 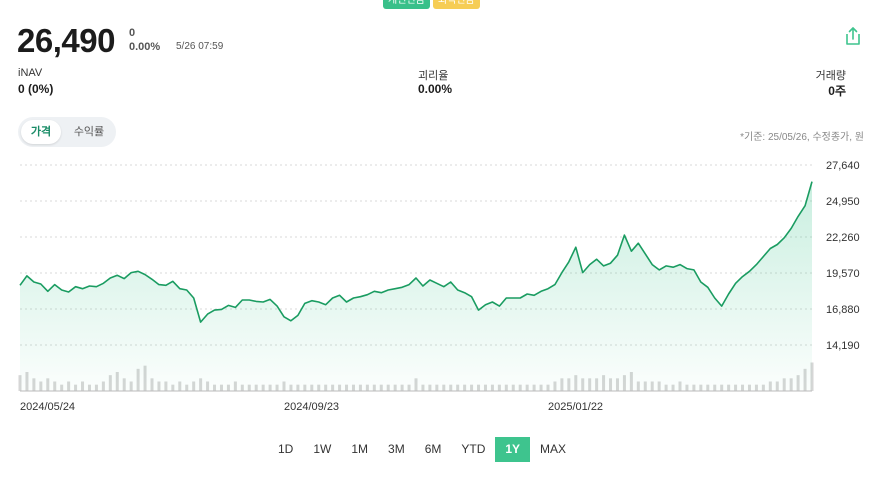 What do you see at coordinates (322, 449) in the screenshot?
I see `range-1w-button: 1W` at bounding box center [322, 449].